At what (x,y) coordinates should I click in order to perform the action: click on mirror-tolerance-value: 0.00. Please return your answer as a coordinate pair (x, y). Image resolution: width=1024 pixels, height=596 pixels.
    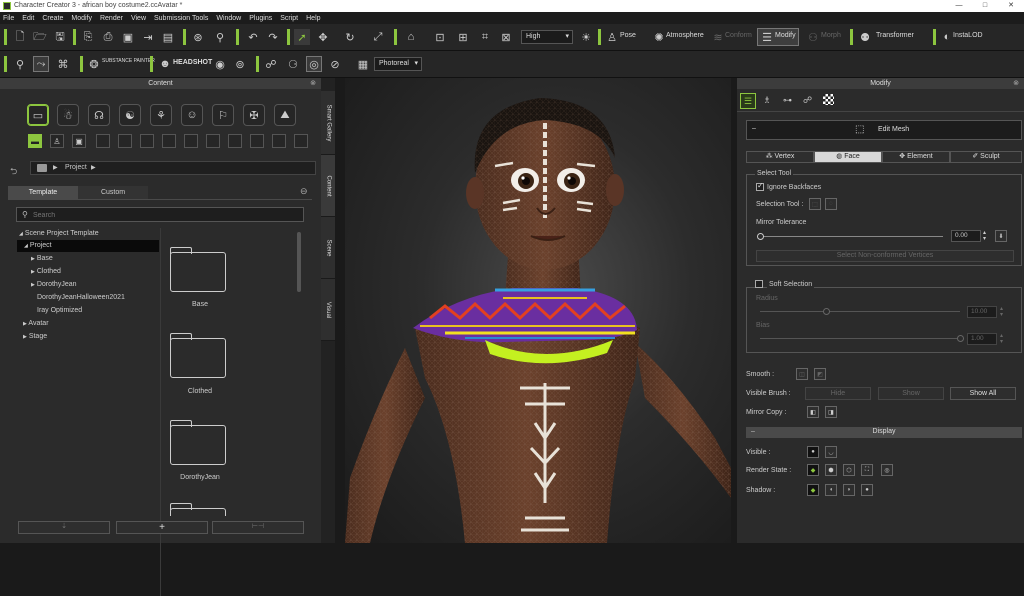
    Looking at the image, I should click on (966, 236).